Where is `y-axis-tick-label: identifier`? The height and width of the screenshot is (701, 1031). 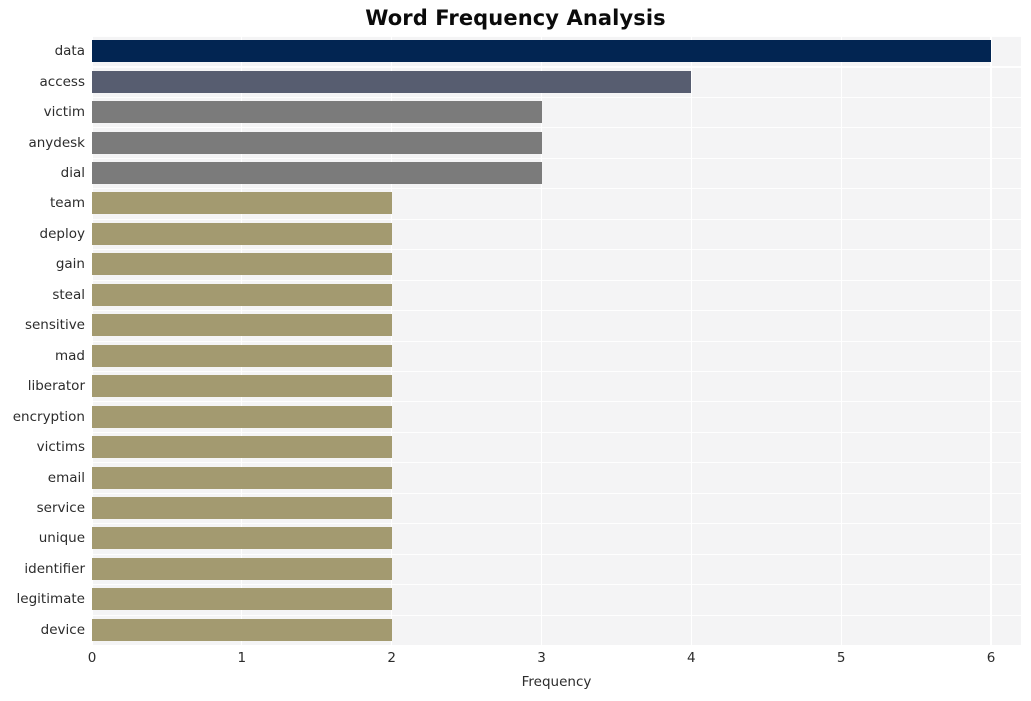 y-axis-tick-label: identifier is located at coordinates (54, 568).